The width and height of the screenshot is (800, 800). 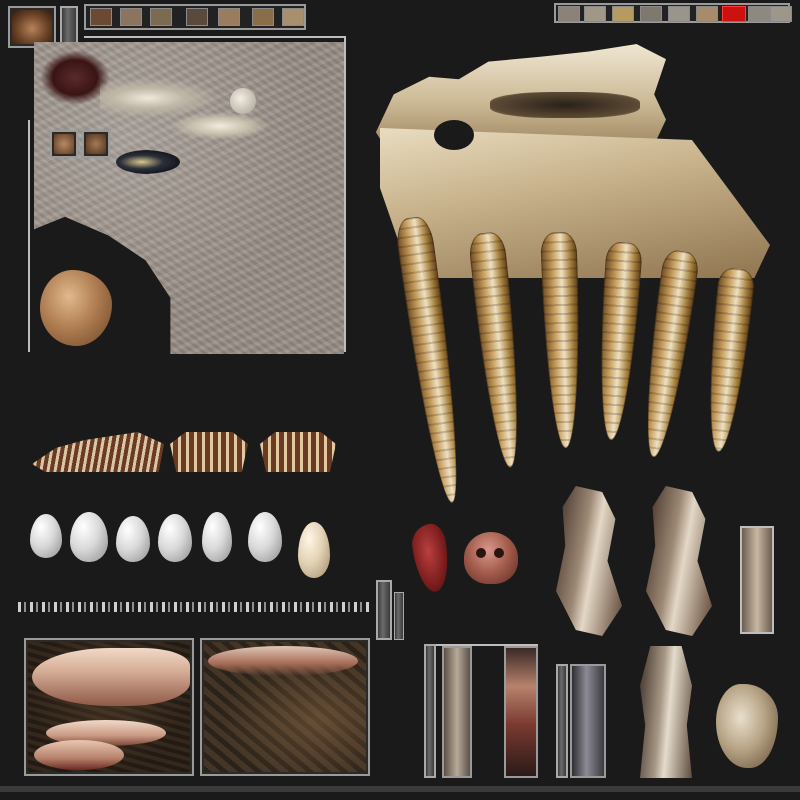 I want to click on top-left-portrait-slot, so click(x=32, y=27).